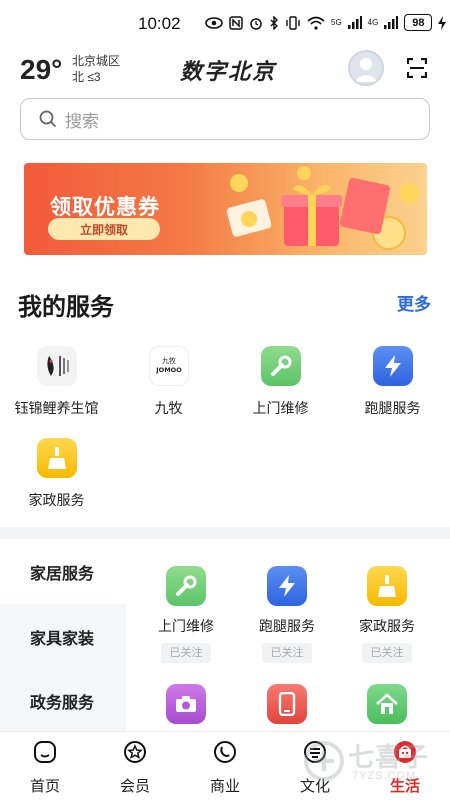 This screenshot has height=800, width=450. I want to click on location-name: 北京城区, so click(96, 61).